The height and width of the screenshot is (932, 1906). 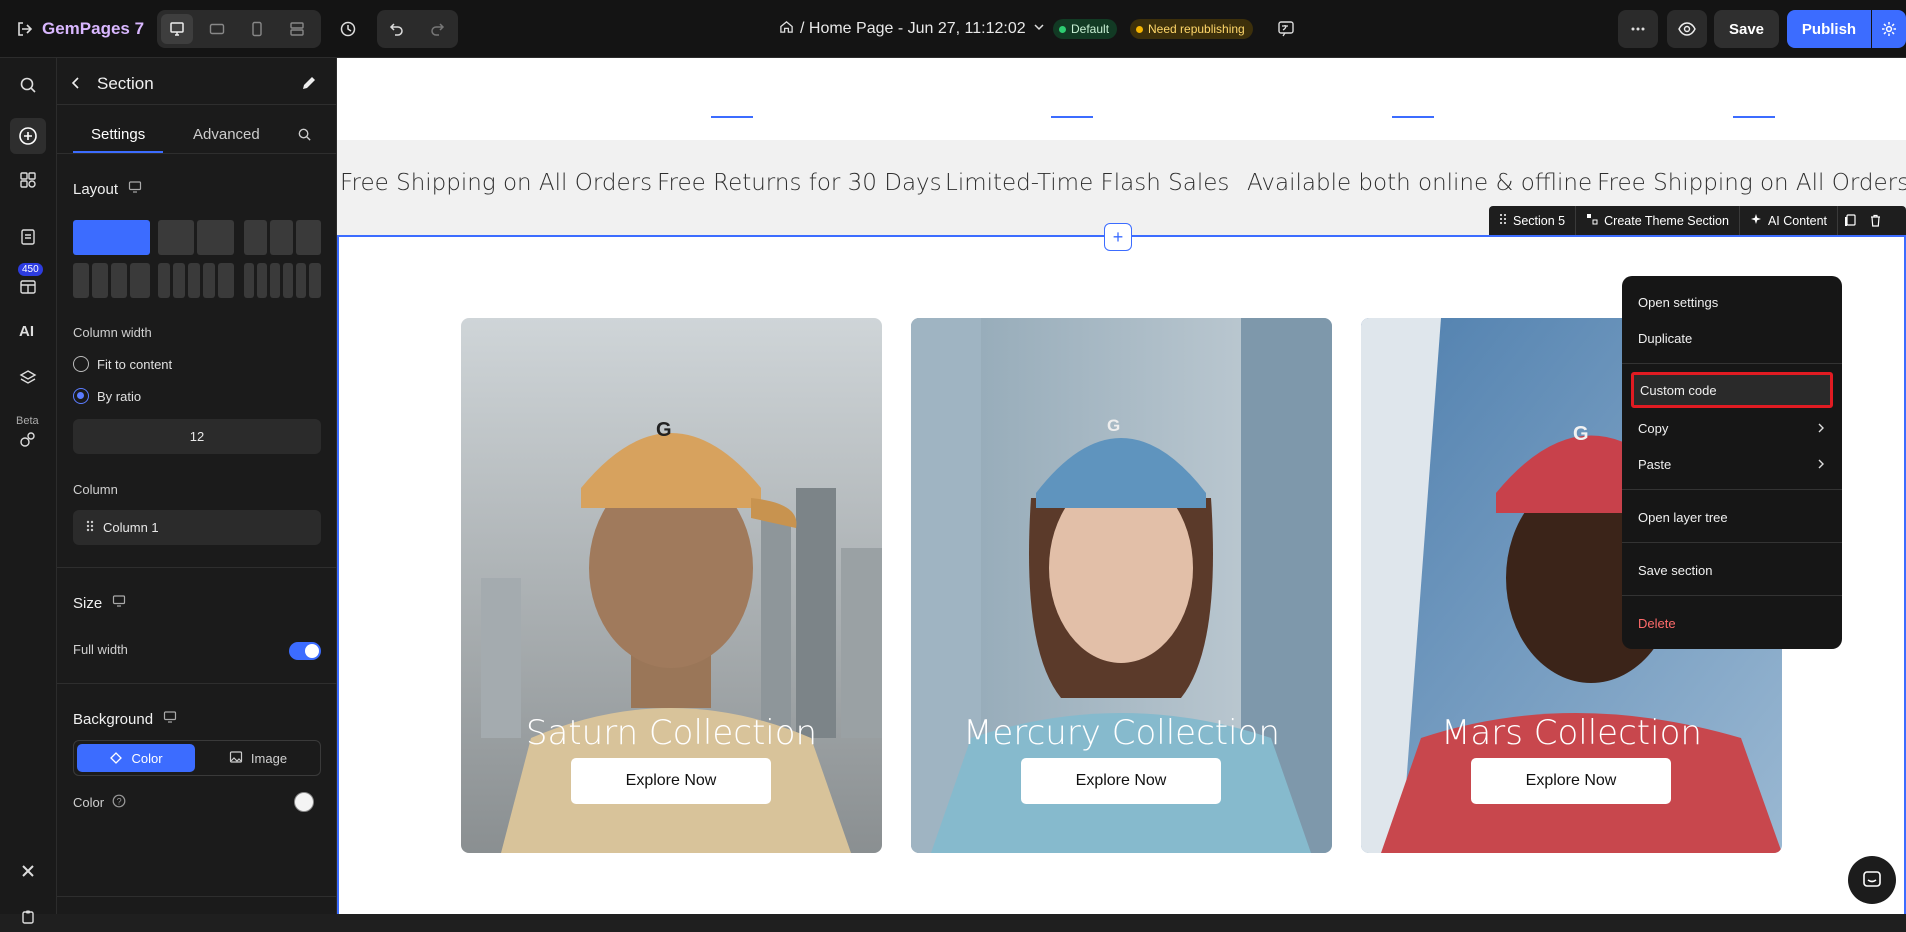 What do you see at coordinates (1658, 220) in the screenshot?
I see `create-theme-section-button: Create Theme Section` at bounding box center [1658, 220].